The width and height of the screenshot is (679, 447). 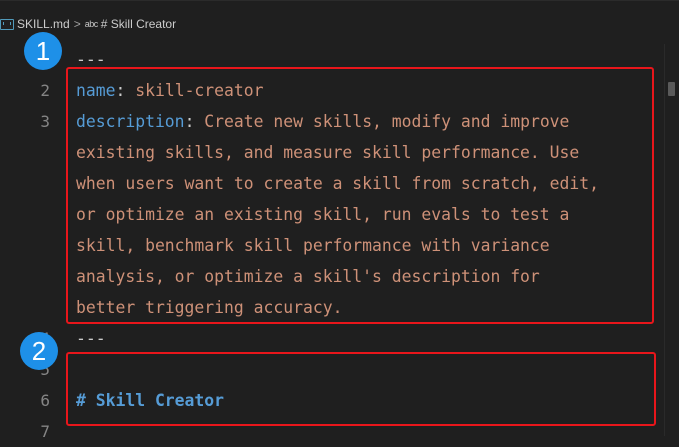 What do you see at coordinates (45, 431) in the screenshot?
I see `line-number: 7` at bounding box center [45, 431].